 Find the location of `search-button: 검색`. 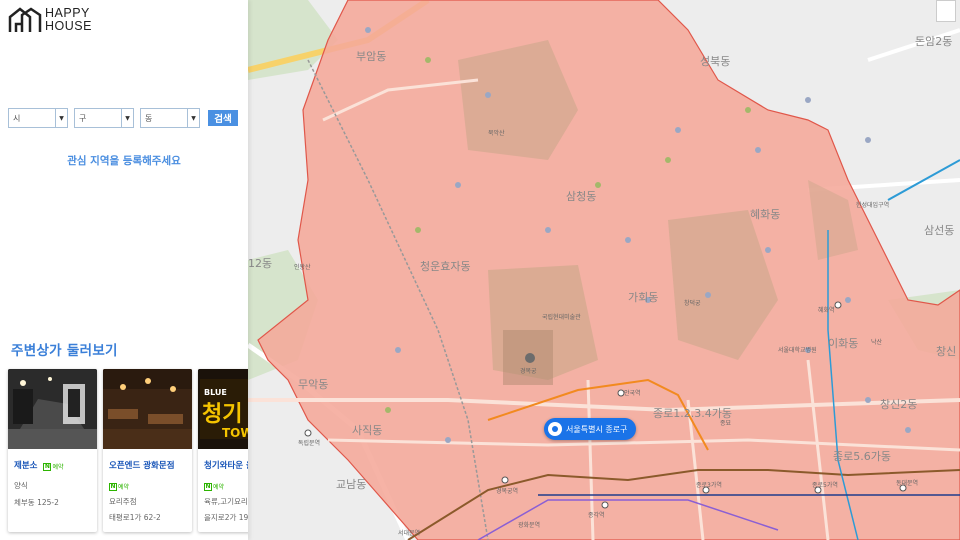

search-button: 검색 is located at coordinates (223, 118).